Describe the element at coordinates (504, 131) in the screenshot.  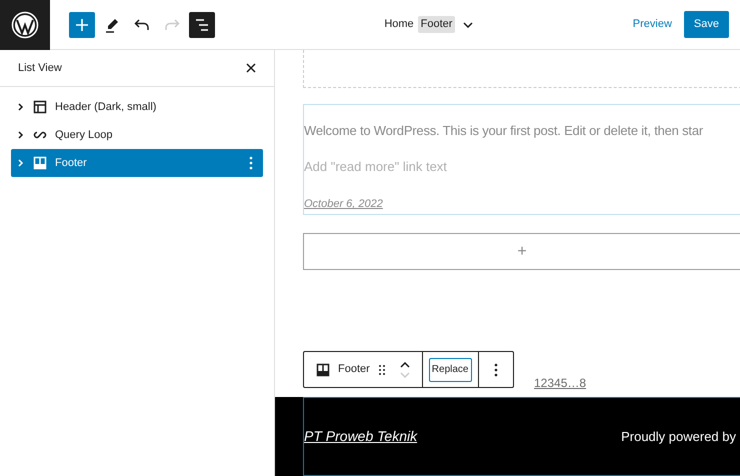
I see `post-excerpt: Welcome to WordPress. This is your first post. Edit or delete it, then star` at that location.